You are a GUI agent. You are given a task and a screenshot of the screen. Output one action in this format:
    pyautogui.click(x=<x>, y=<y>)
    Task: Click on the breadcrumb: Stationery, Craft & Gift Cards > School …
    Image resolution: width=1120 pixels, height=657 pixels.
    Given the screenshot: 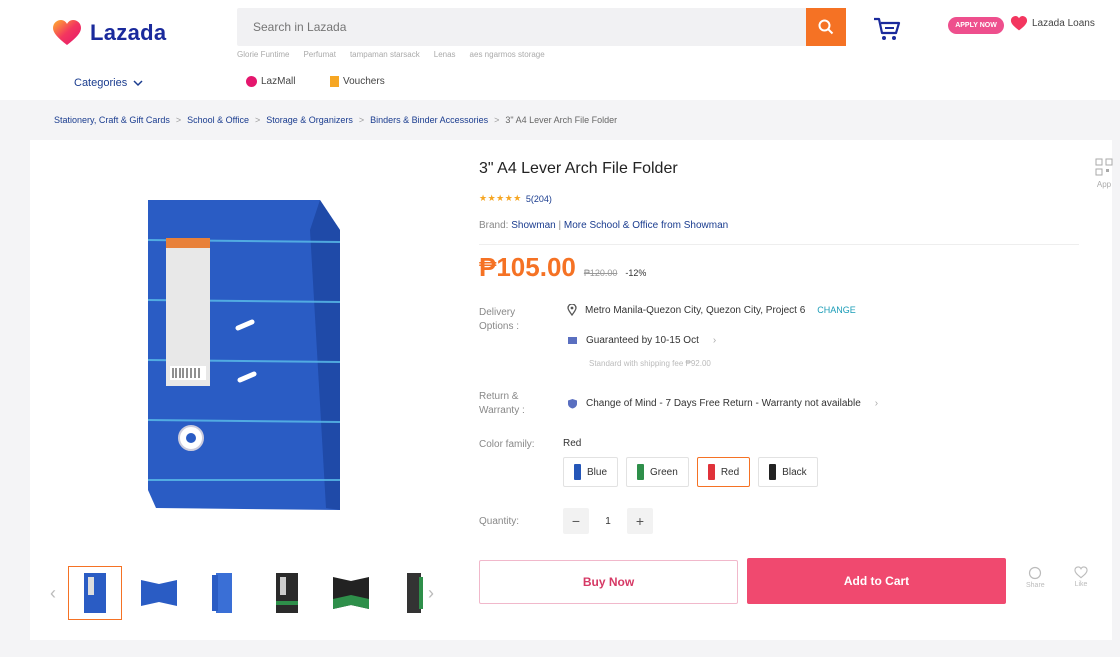 What is the action you would take?
    pyautogui.click(x=335, y=120)
    